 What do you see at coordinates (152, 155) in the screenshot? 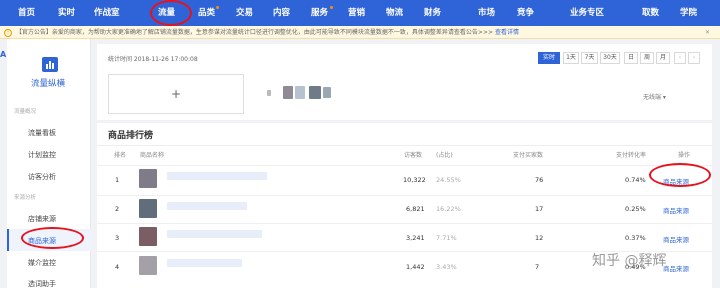
I see `col-product: 商品名称` at bounding box center [152, 155].